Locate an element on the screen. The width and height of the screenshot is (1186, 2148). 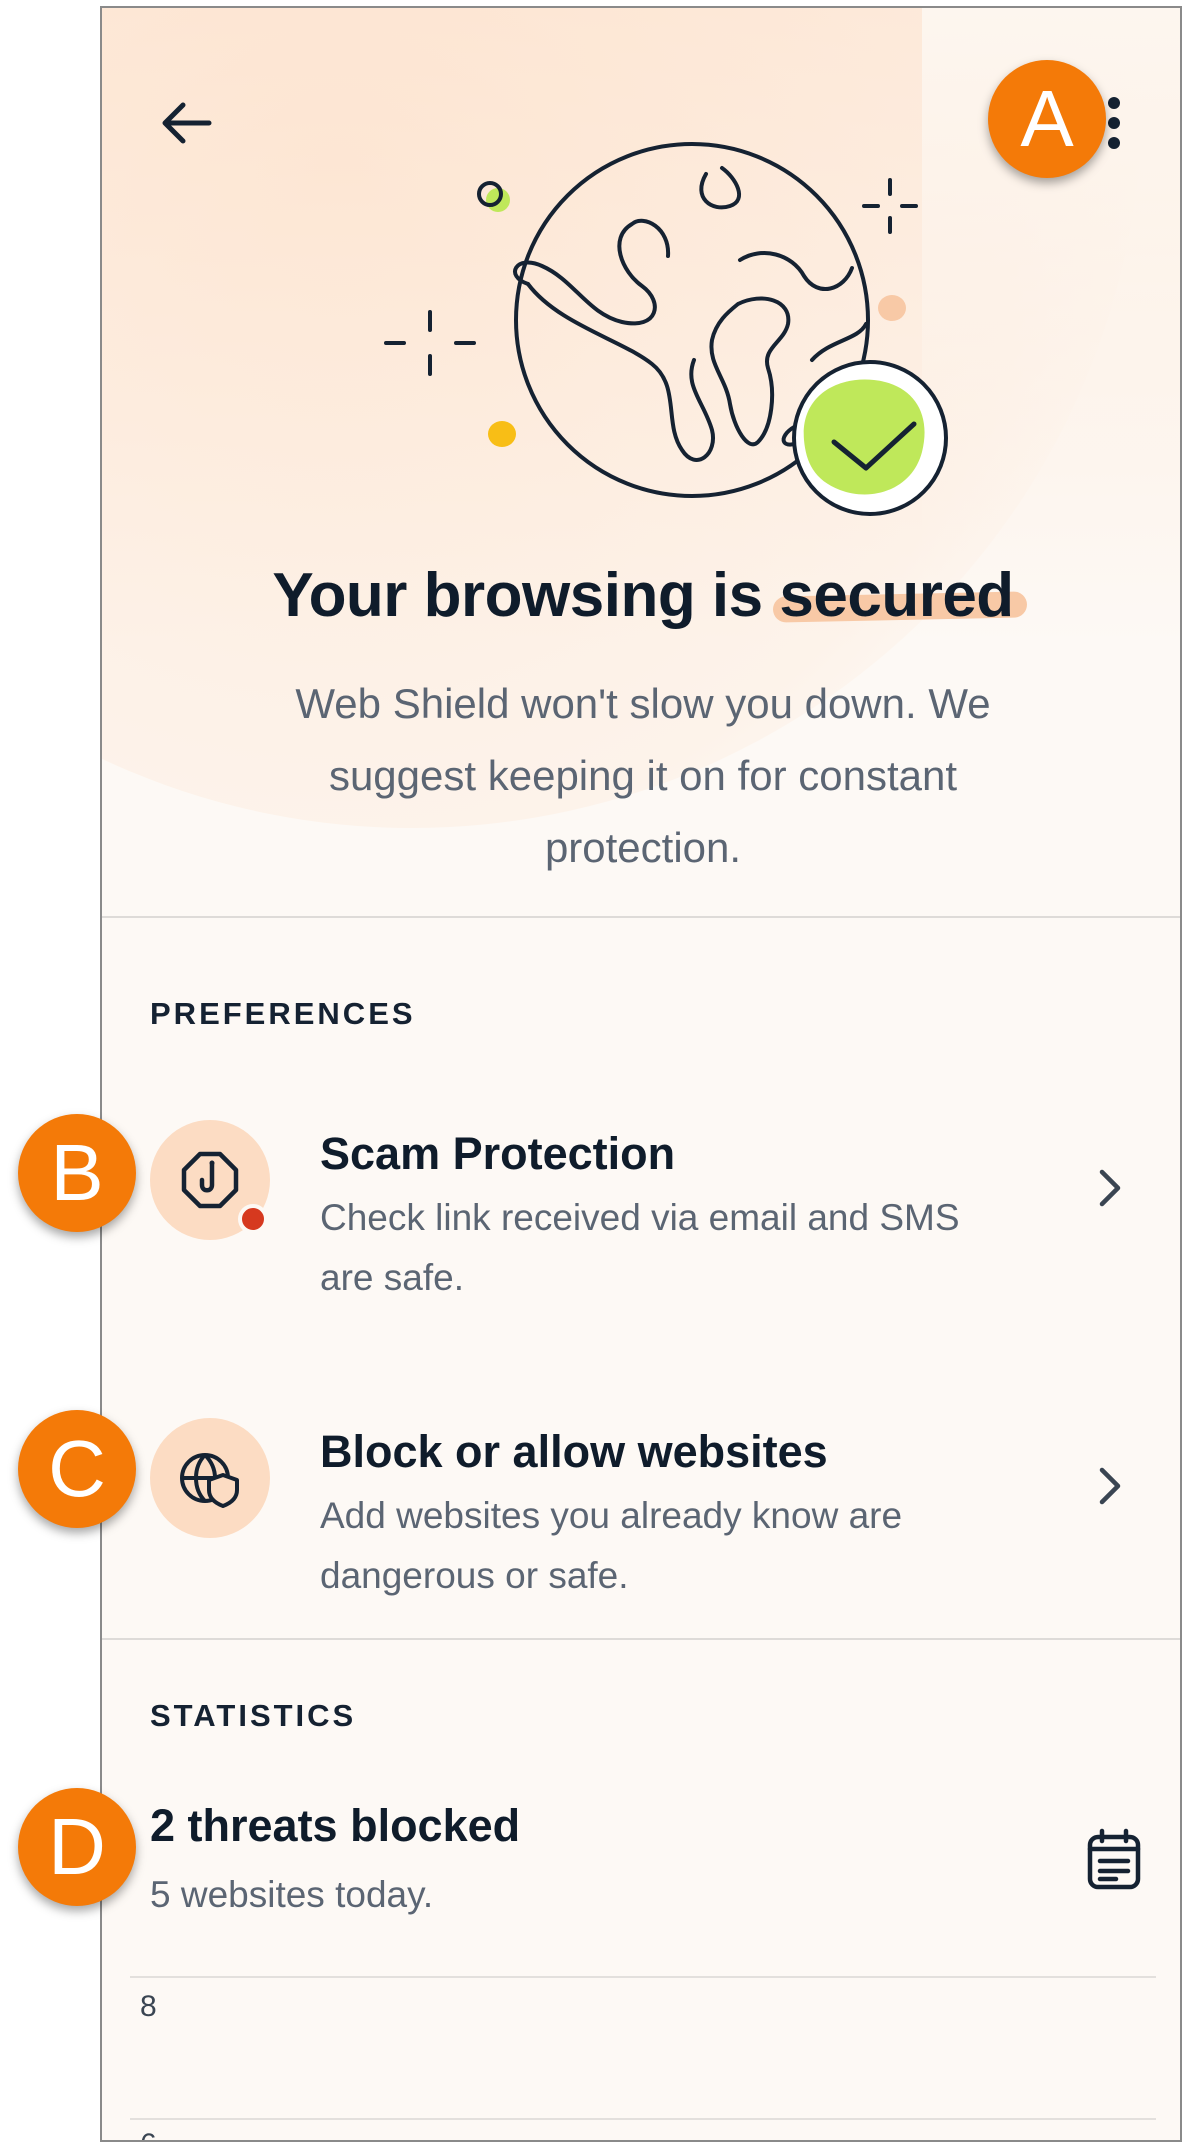
alert-dot is located at coordinates (253, 1219).